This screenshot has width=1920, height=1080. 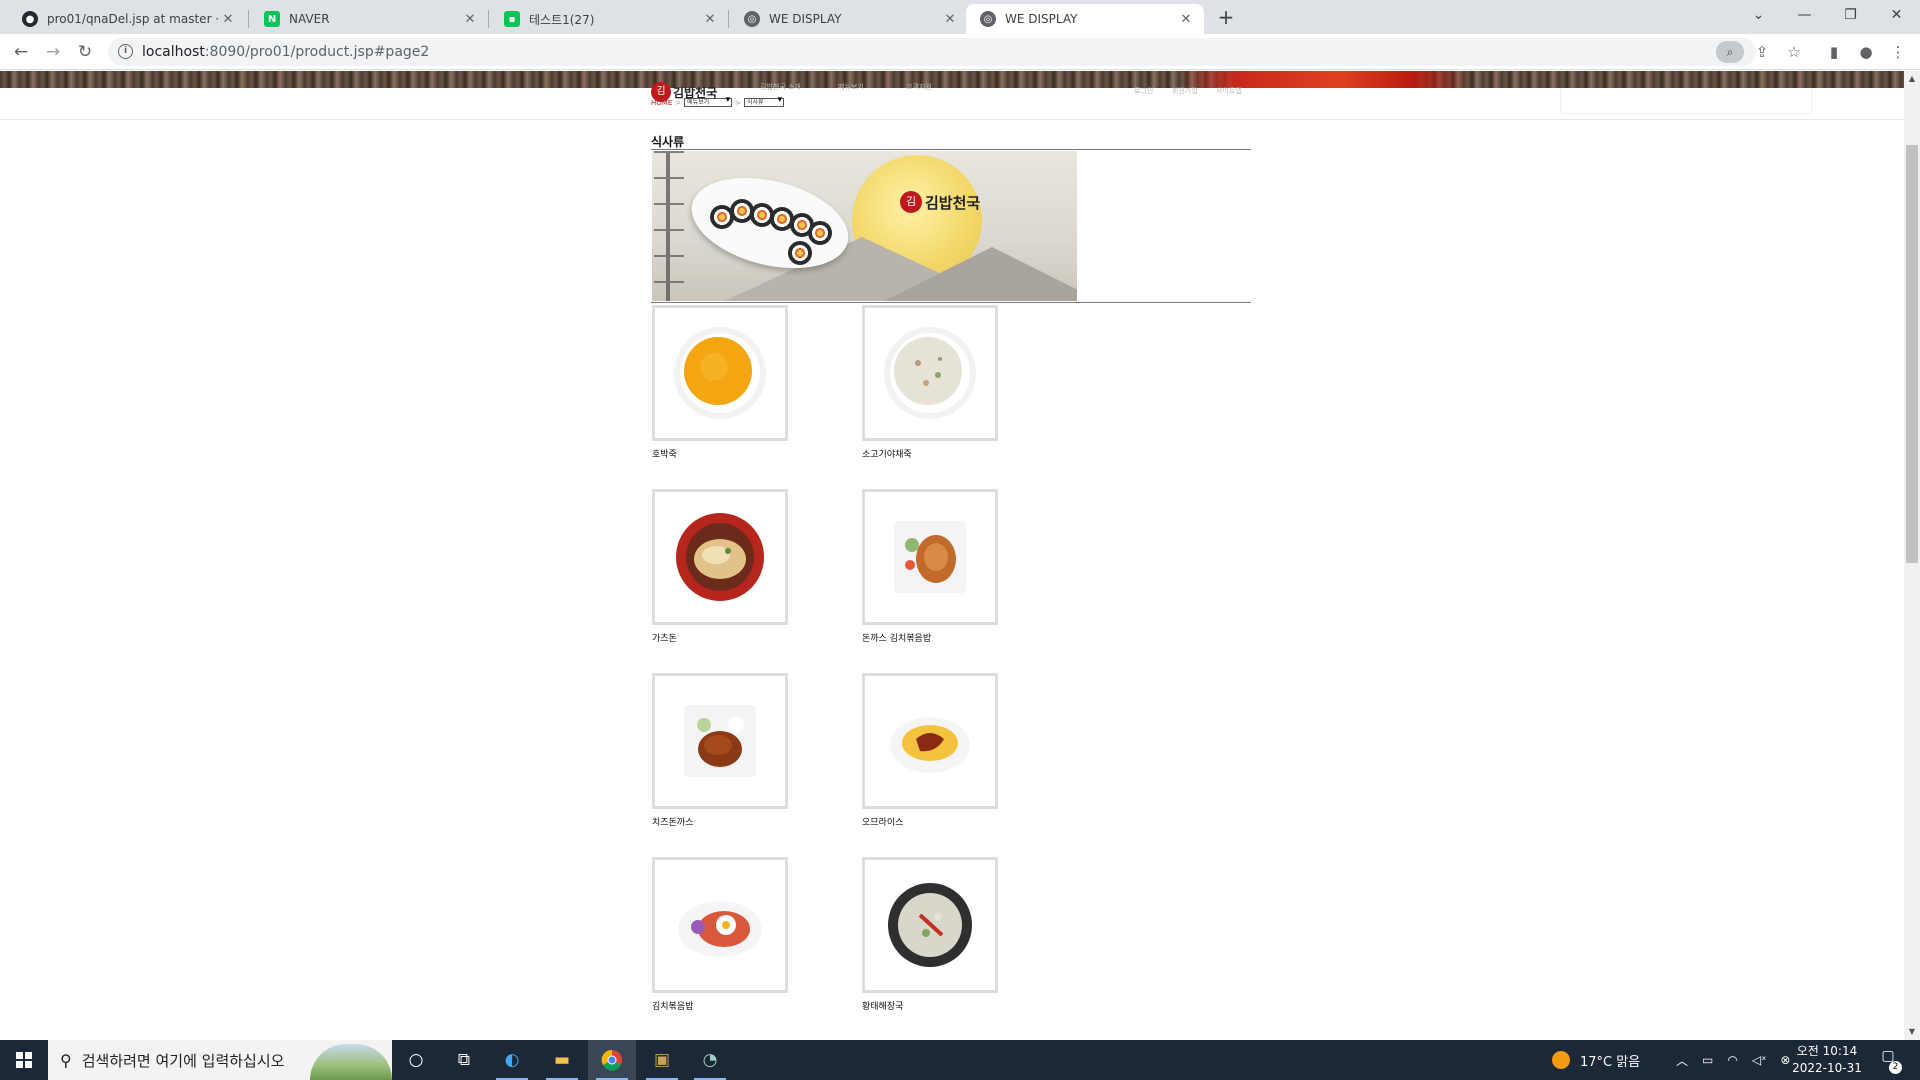 I want to click on util-join-link: 회원가입, so click(x=1185, y=91).